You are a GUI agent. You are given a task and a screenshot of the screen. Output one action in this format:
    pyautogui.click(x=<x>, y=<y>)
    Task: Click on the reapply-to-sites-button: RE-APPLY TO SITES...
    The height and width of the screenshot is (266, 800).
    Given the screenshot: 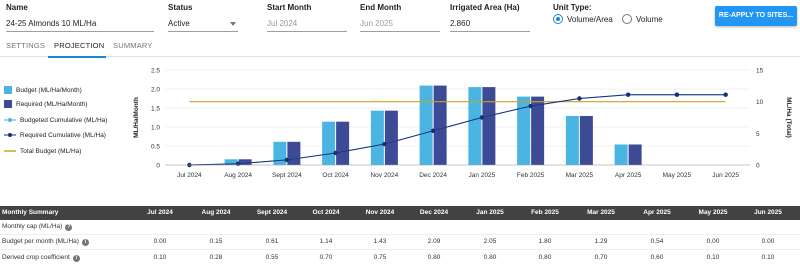 What is the action you would take?
    pyautogui.click(x=756, y=16)
    